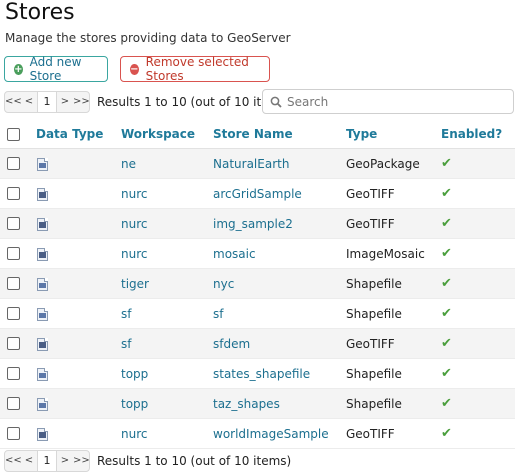 This screenshot has width=515, height=475. I want to click on store-type: ImageMosaic, so click(385, 253).